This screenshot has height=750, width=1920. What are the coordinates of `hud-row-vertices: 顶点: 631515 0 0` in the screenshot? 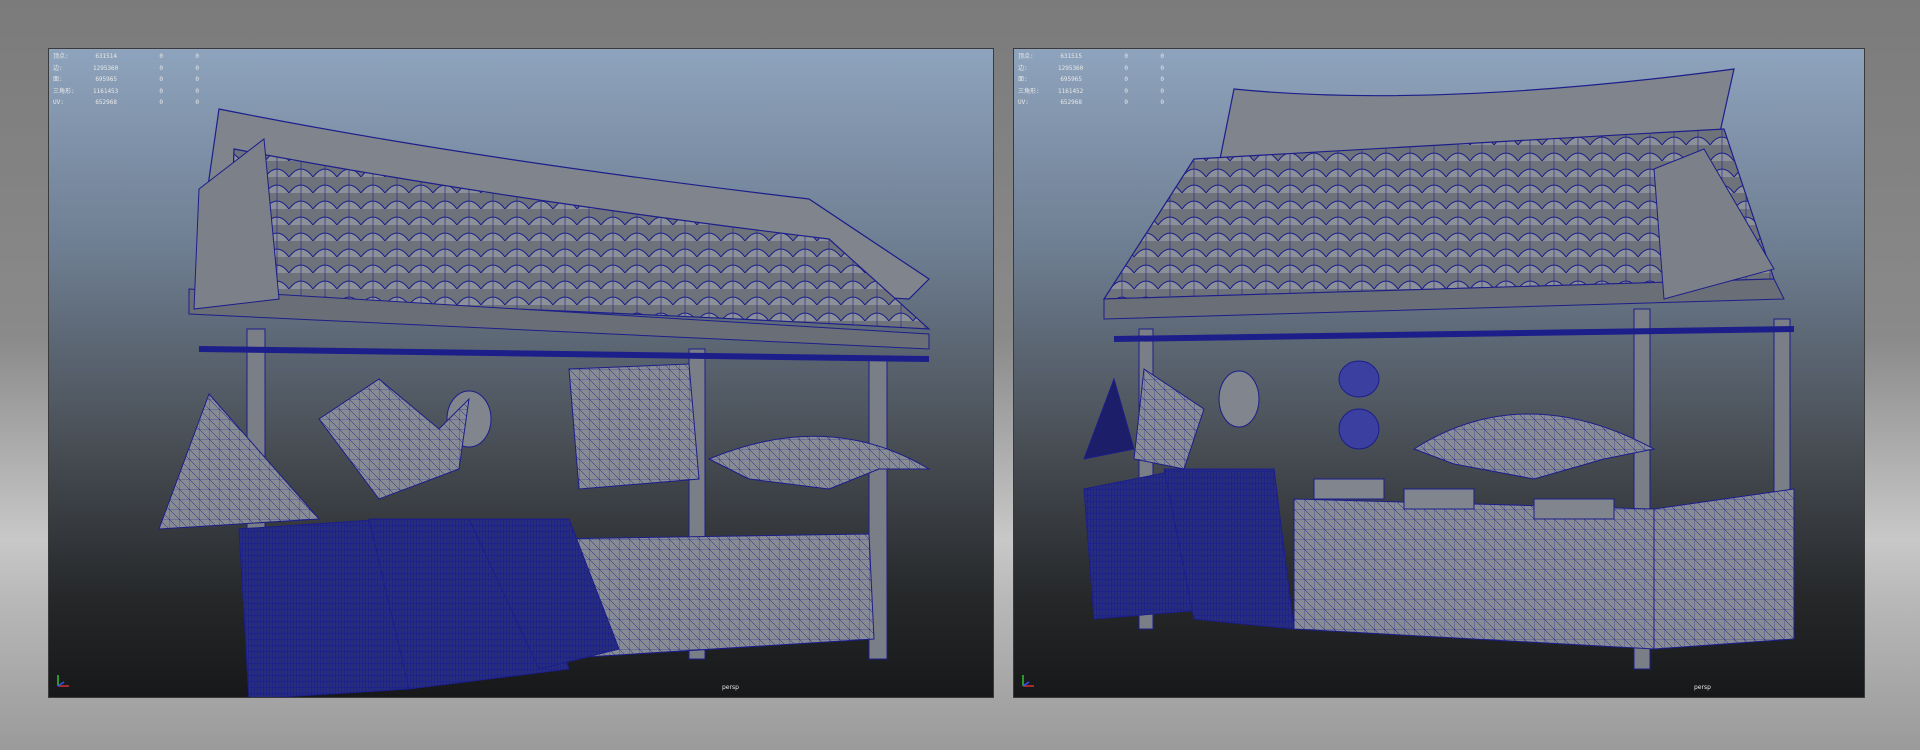 It's located at (1091, 57).